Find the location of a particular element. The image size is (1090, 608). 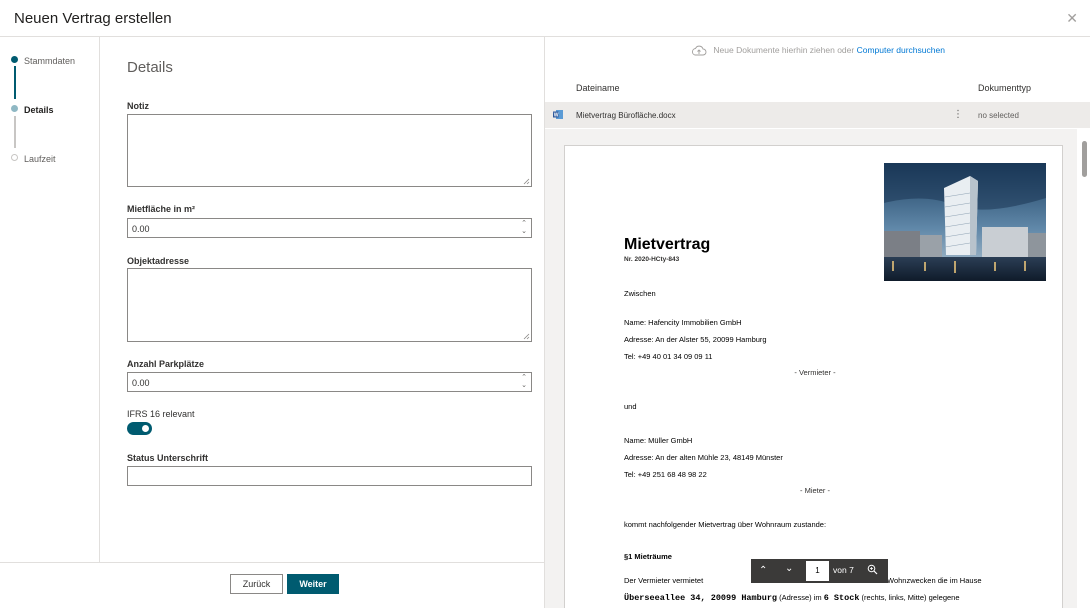

doc-text: Der Vermieter vermietet is located at coordinates (664, 580).